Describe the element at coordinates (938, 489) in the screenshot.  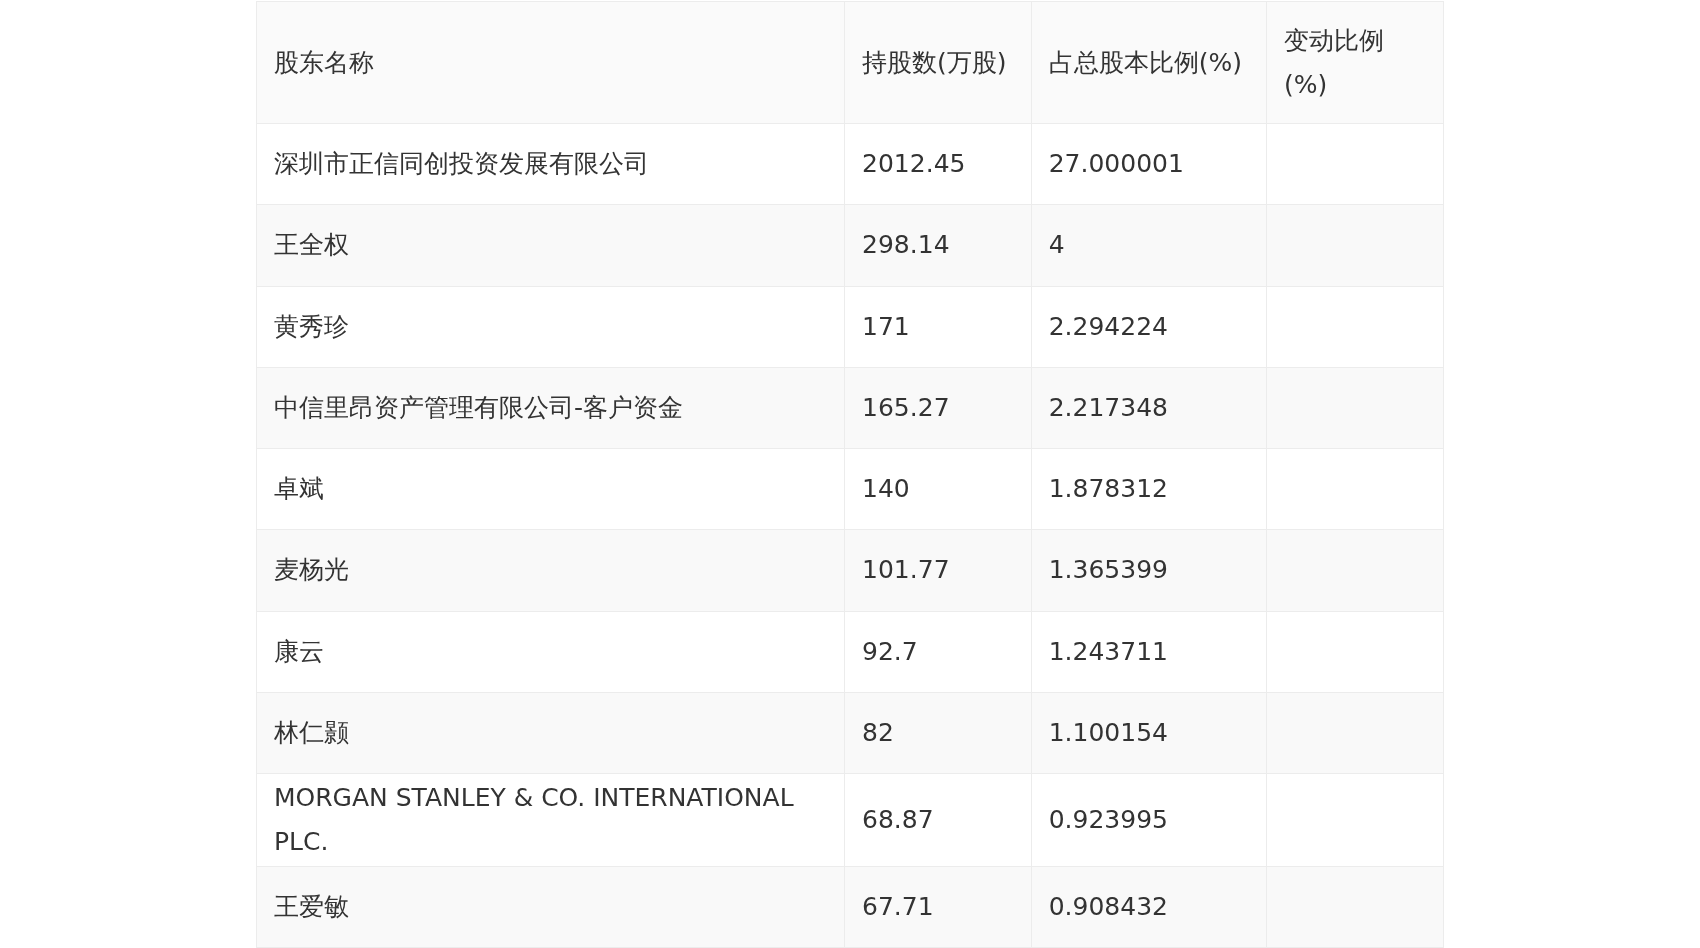
I see `table-cell: 140` at that location.